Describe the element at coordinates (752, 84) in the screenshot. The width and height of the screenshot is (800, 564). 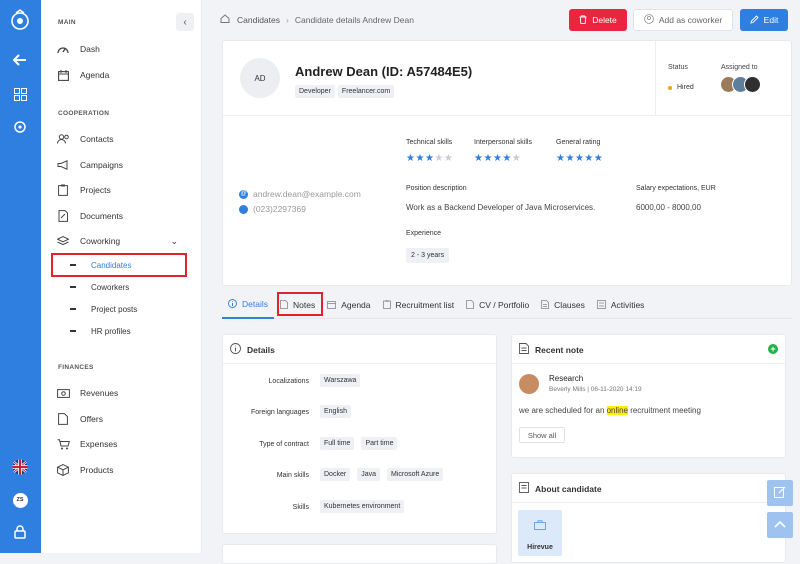
I see `assignee-avatar` at that location.